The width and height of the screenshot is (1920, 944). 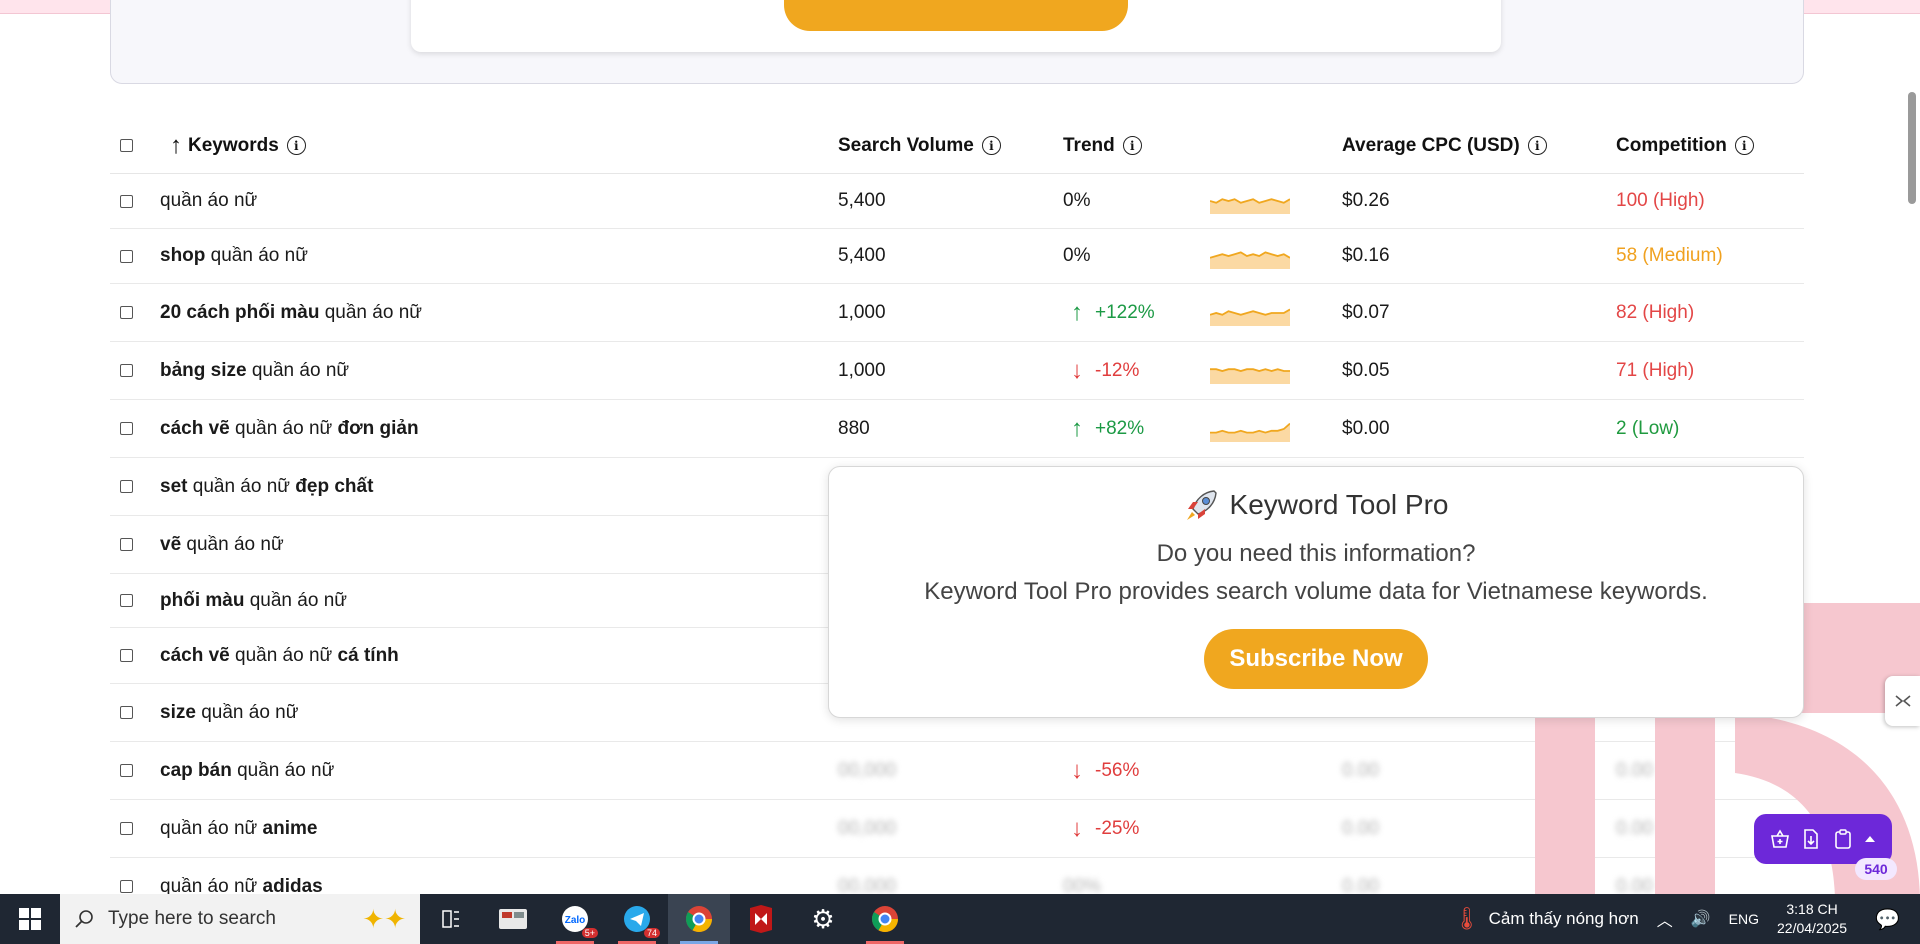 I want to click on trend-arrow-icon: ↓, so click(x=1077, y=370).